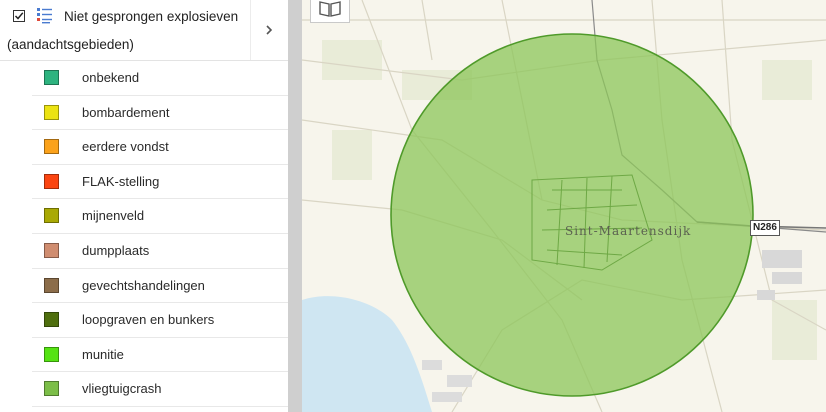  I want to click on legend-label: vliegtuigcrash, so click(122, 389).